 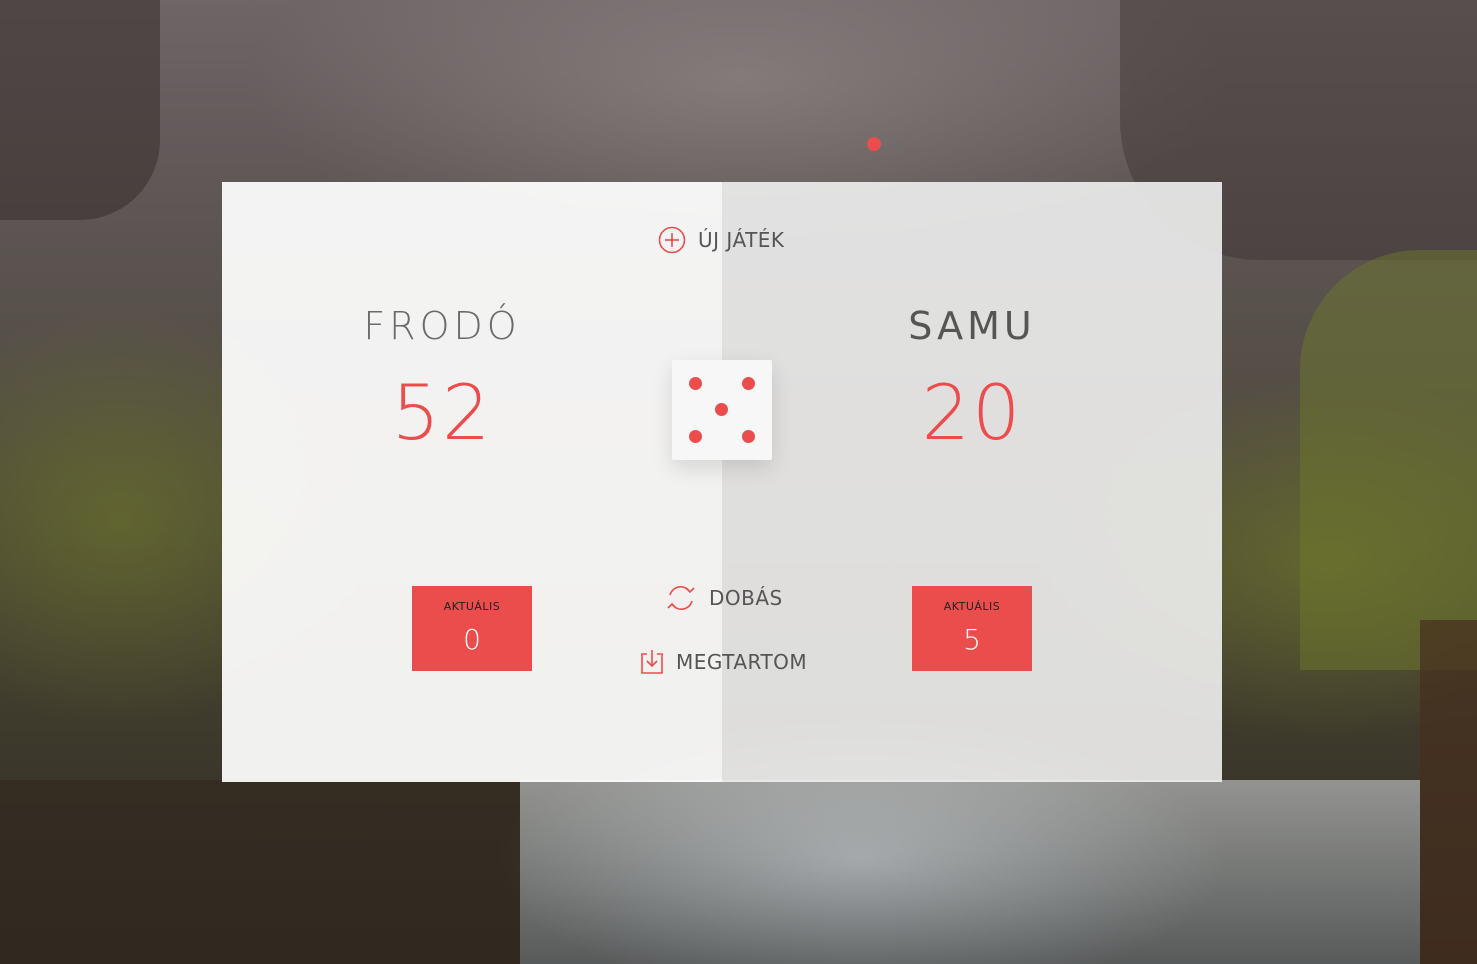 I want to click on player-0-name: FRODÓ, so click(x=442, y=326).